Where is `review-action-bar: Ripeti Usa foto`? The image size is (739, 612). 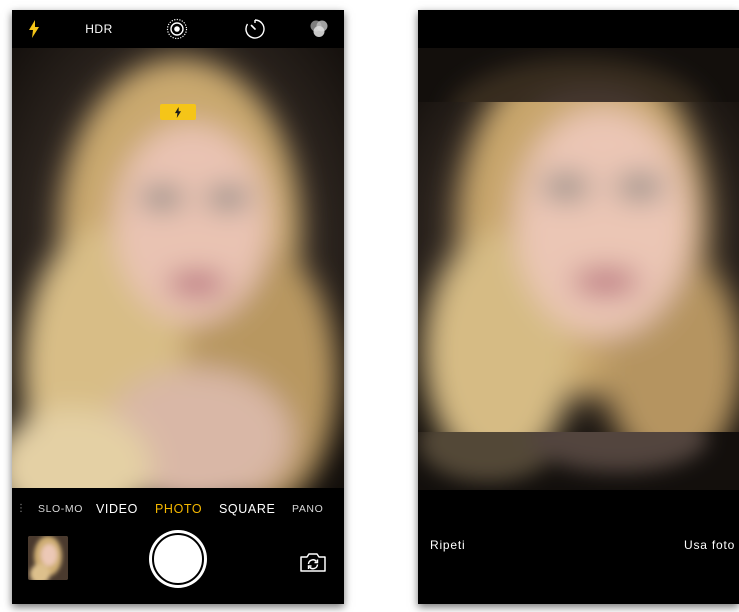 review-action-bar: Ripeti Usa foto is located at coordinates (578, 547).